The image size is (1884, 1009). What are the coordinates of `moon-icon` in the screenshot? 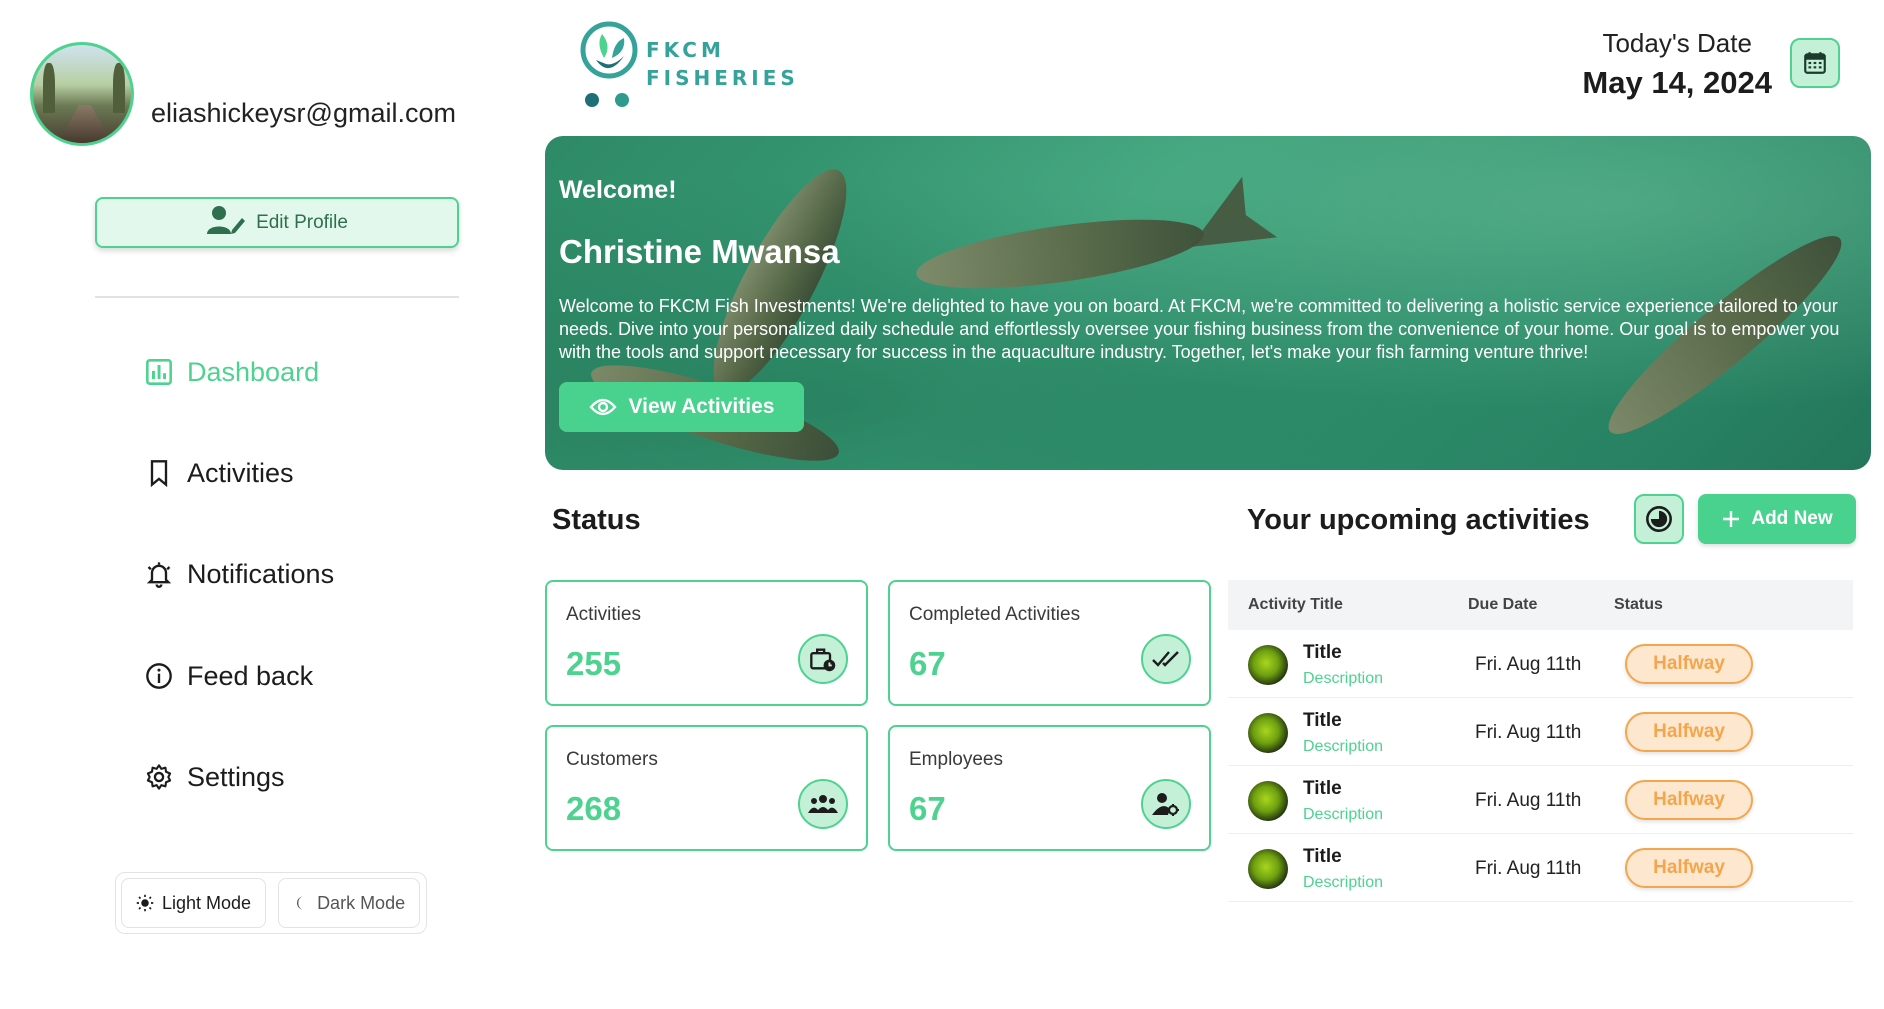 It's located at (300, 903).